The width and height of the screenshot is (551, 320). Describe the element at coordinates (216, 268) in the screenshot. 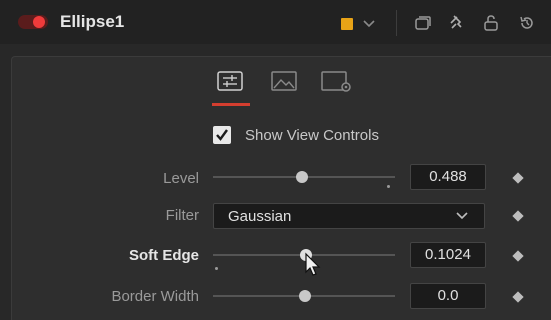

I see `soft-edge-default-marker` at that location.